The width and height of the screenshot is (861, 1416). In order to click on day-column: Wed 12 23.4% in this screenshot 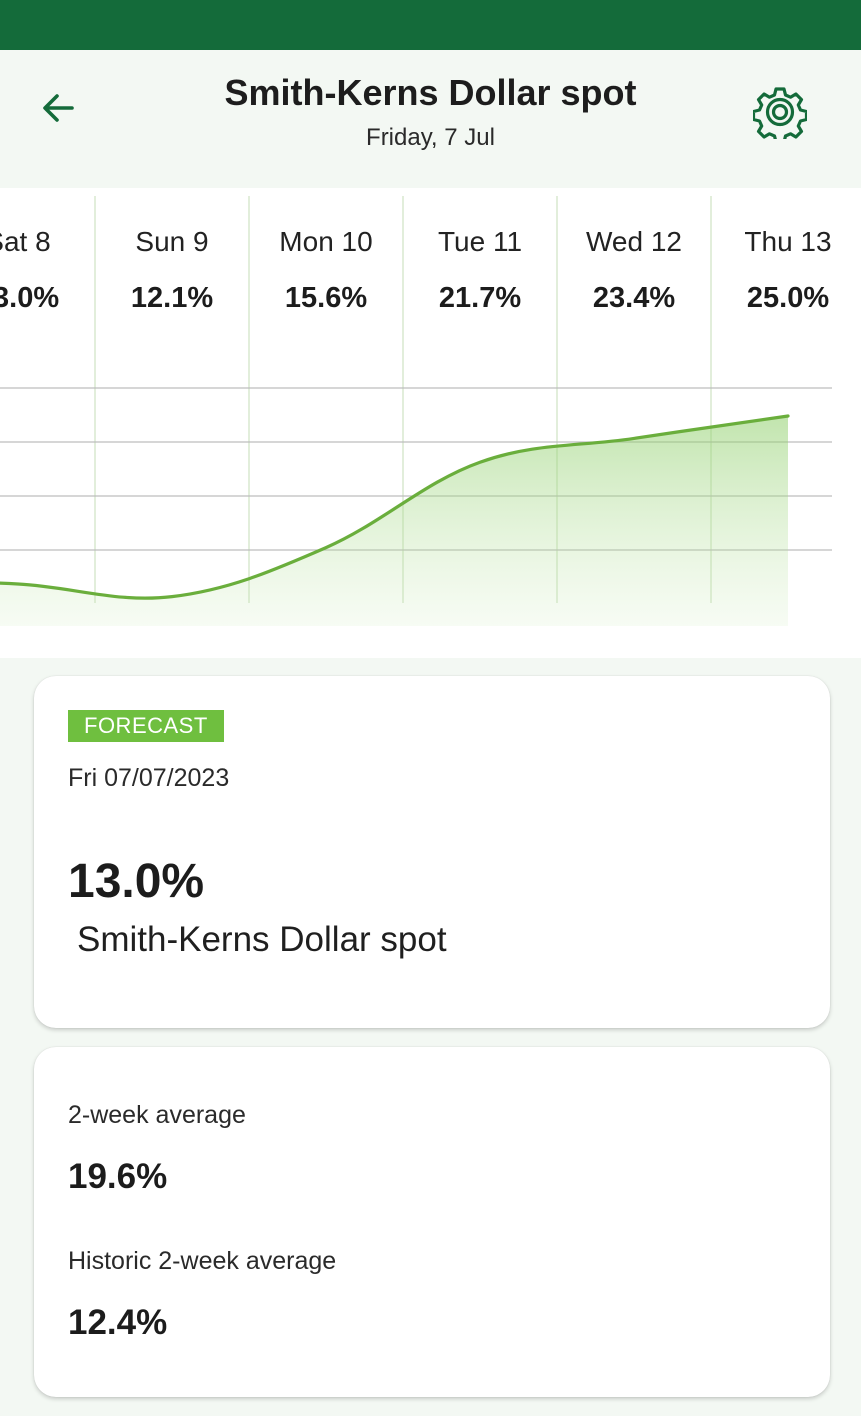, I will do `click(634, 253)`.